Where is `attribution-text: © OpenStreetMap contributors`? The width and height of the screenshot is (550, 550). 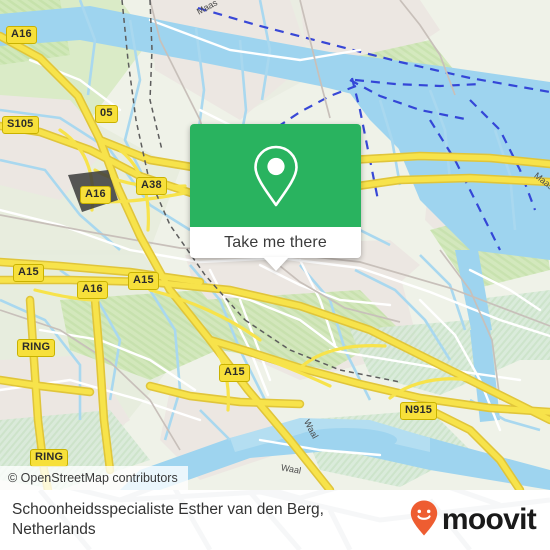 attribution-text: © OpenStreetMap contributors is located at coordinates (93, 478).